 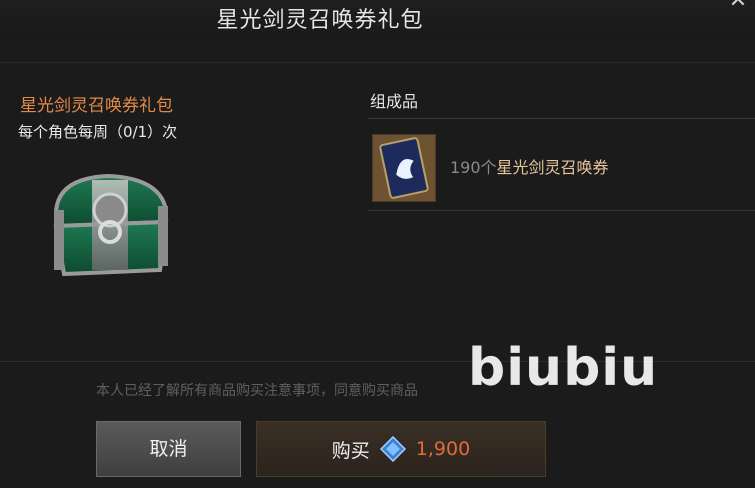 What do you see at coordinates (473, 167) in the screenshot?
I see `item-quantity: 190个` at bounding box center [473, 167].